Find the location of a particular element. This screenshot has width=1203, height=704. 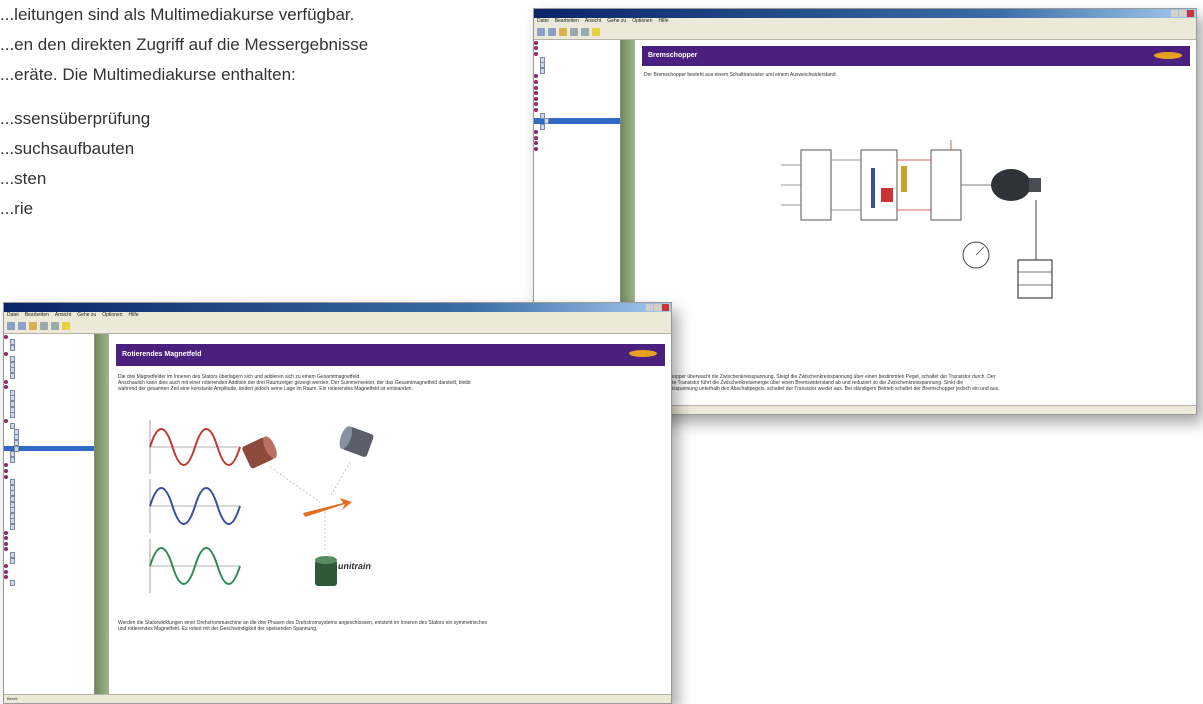

rotating-field-diagram is located at coordinates (261, 506).